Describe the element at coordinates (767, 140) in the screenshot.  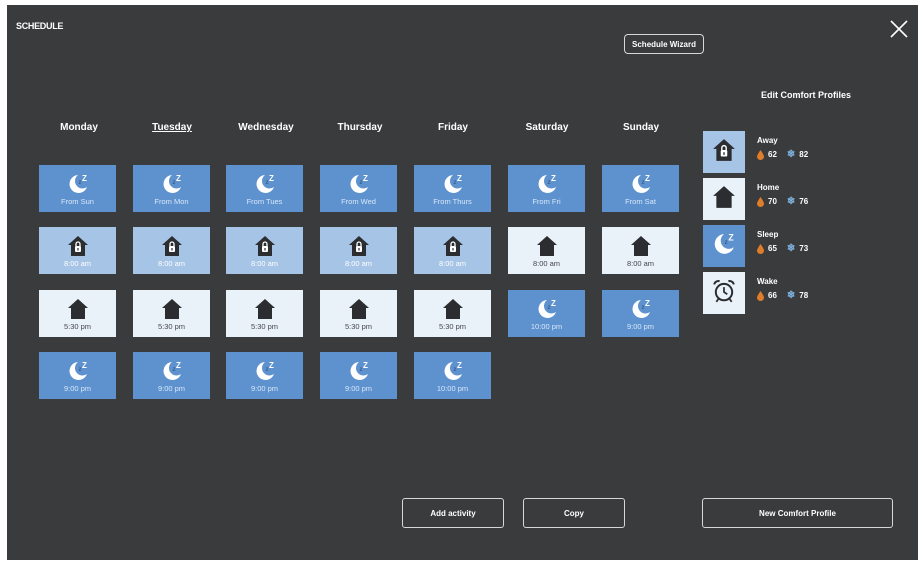
I see `profile-away-name: Away` at that location.